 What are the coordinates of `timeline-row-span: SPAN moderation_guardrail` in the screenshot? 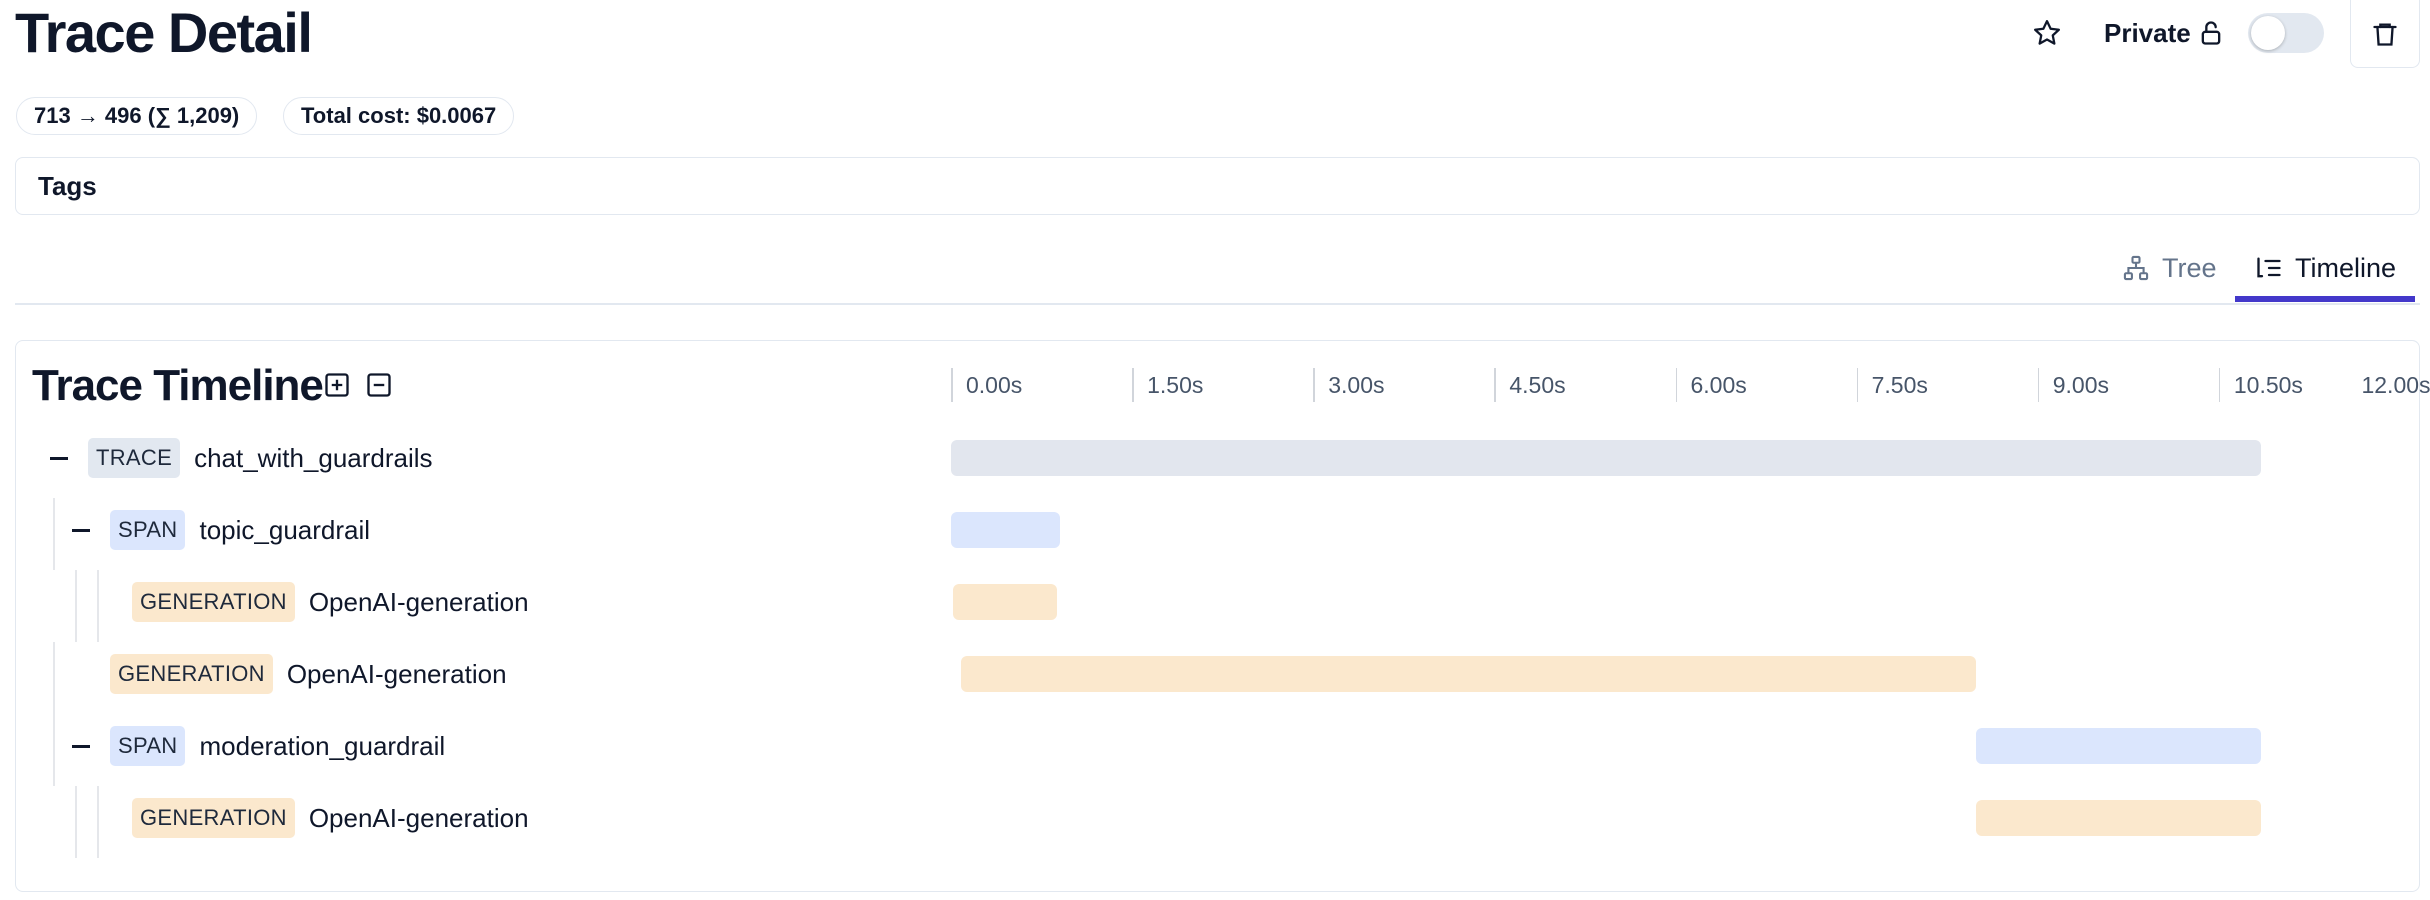 It's located at (258, 746).